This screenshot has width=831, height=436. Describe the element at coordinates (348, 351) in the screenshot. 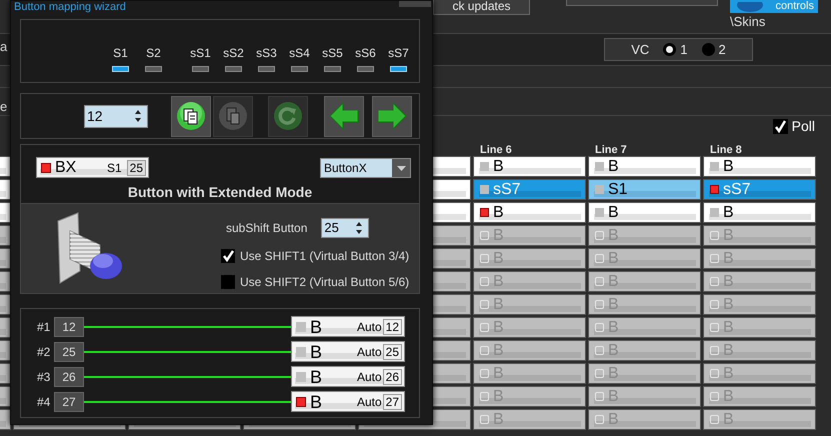

I see `target-chip: B Auto 25` at that location.